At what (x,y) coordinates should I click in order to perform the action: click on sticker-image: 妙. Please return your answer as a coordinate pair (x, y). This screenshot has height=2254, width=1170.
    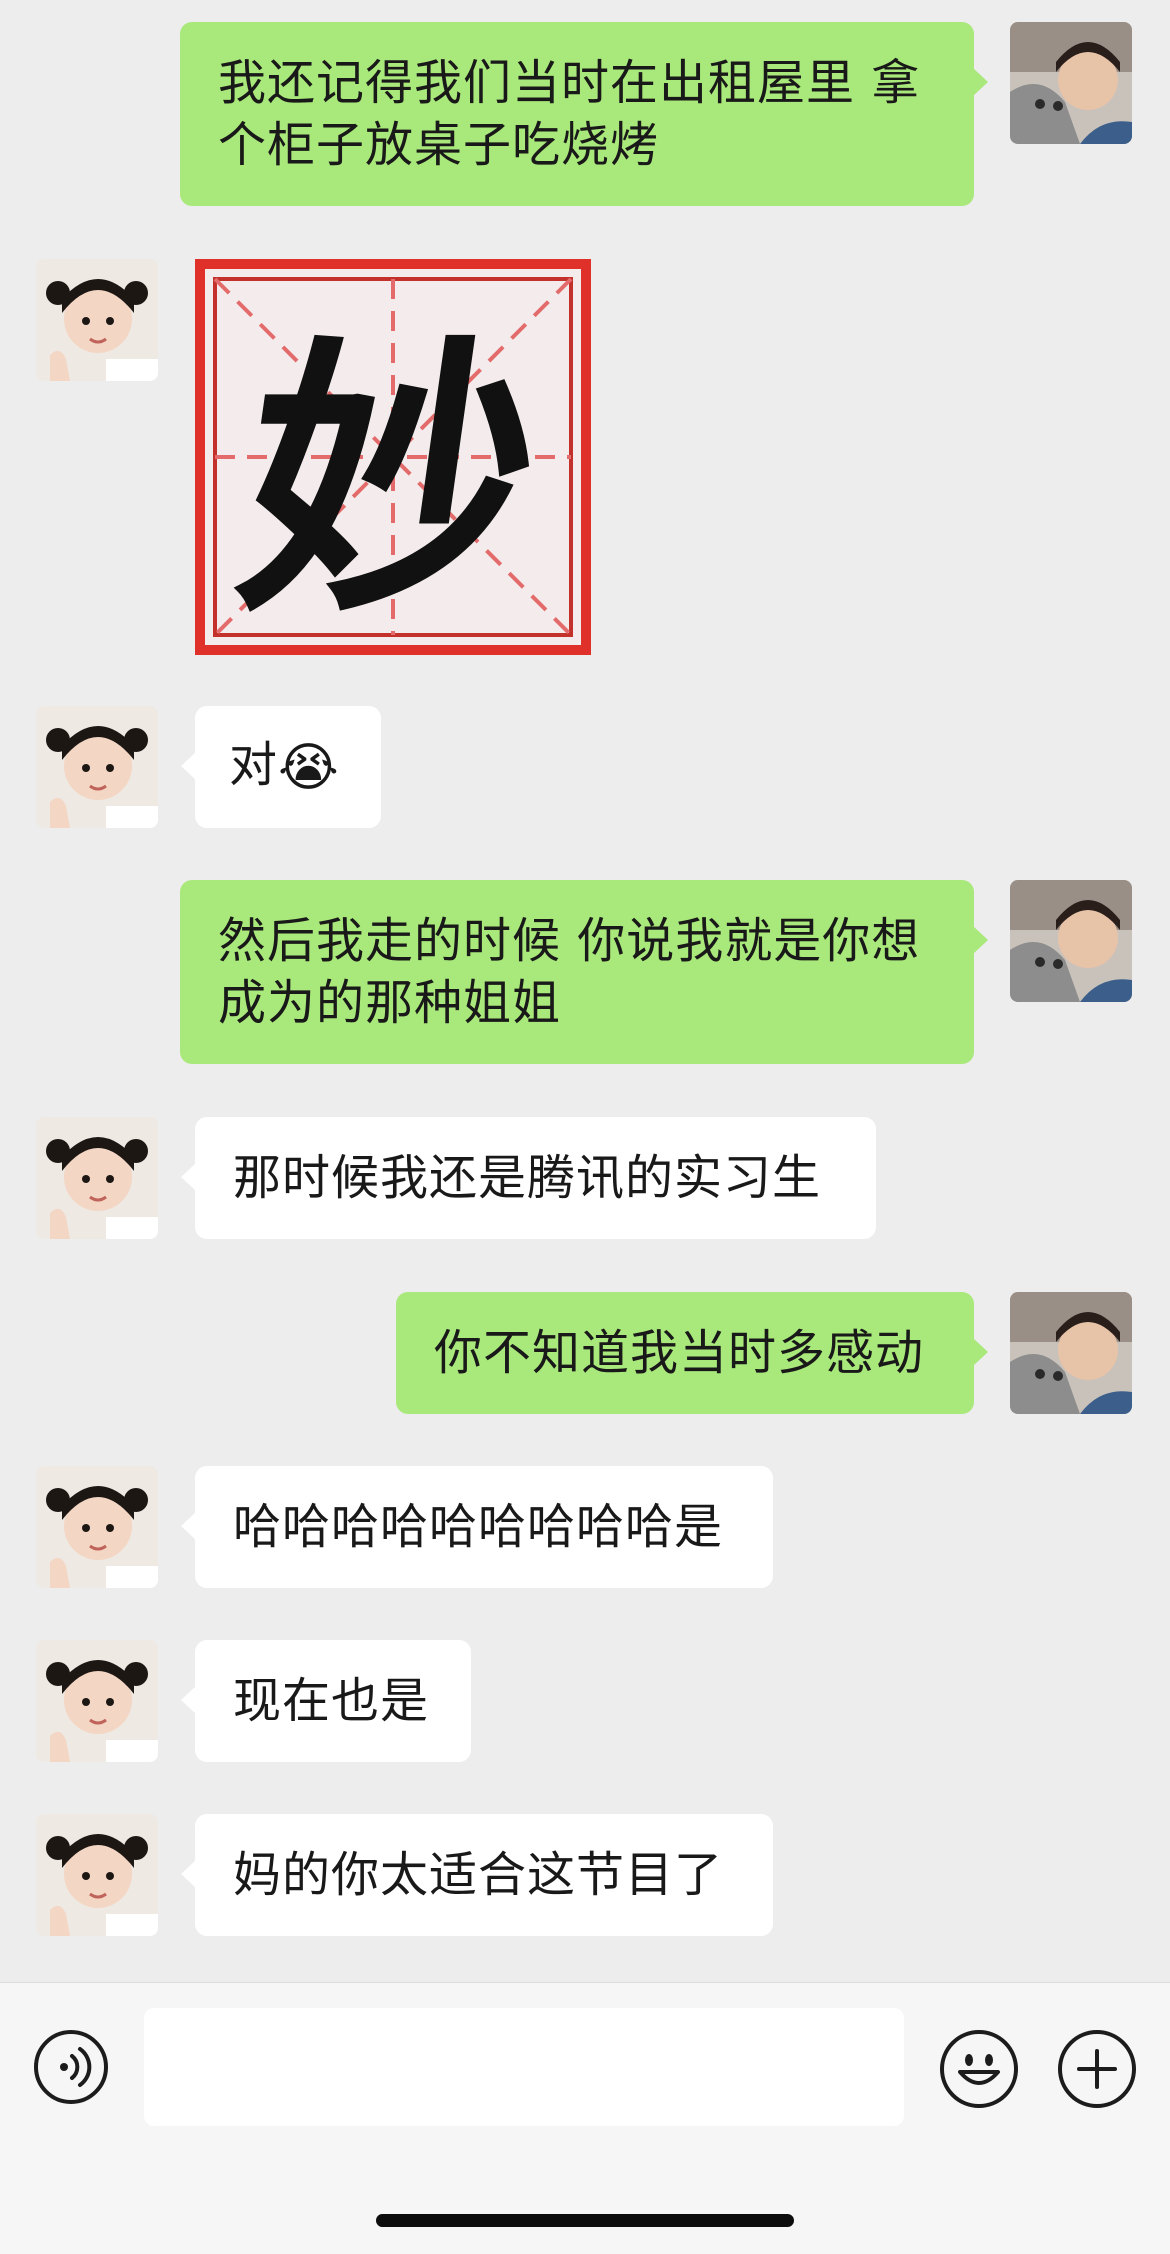
    Looking at the image, I should click on (393, 457).